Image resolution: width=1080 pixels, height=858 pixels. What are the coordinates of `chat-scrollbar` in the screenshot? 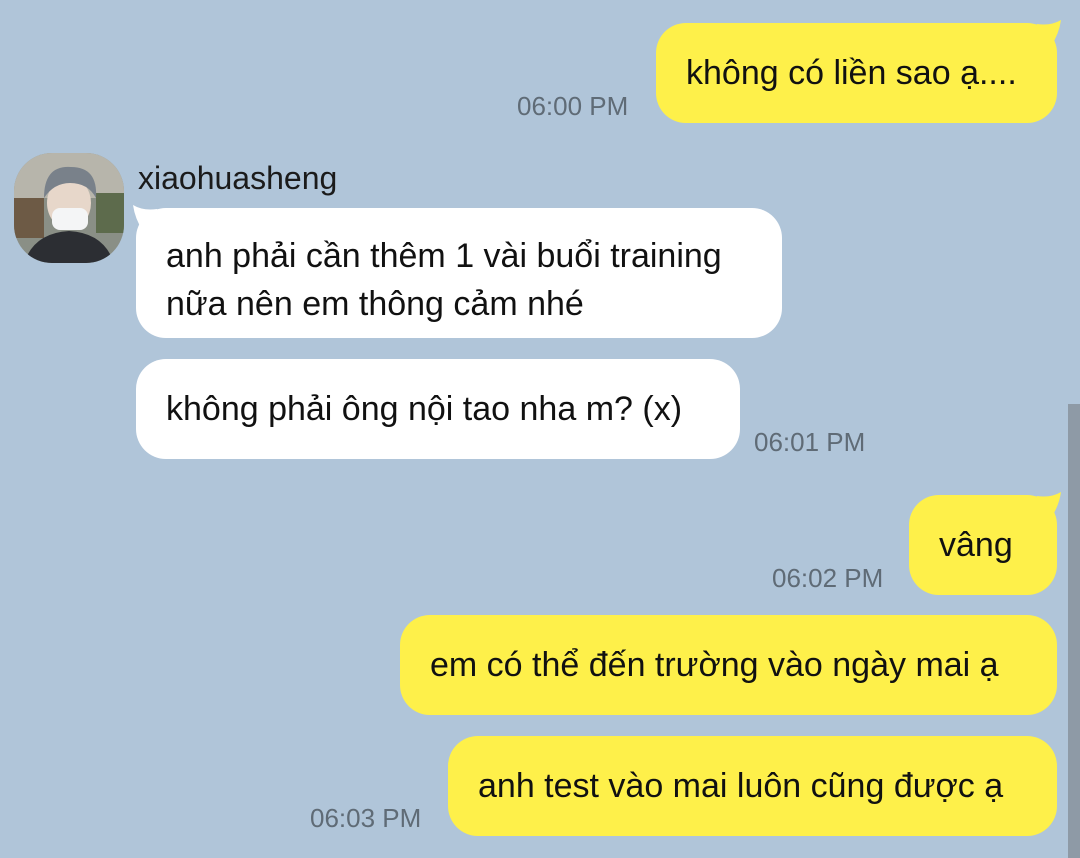 It's located at (1074, 631).